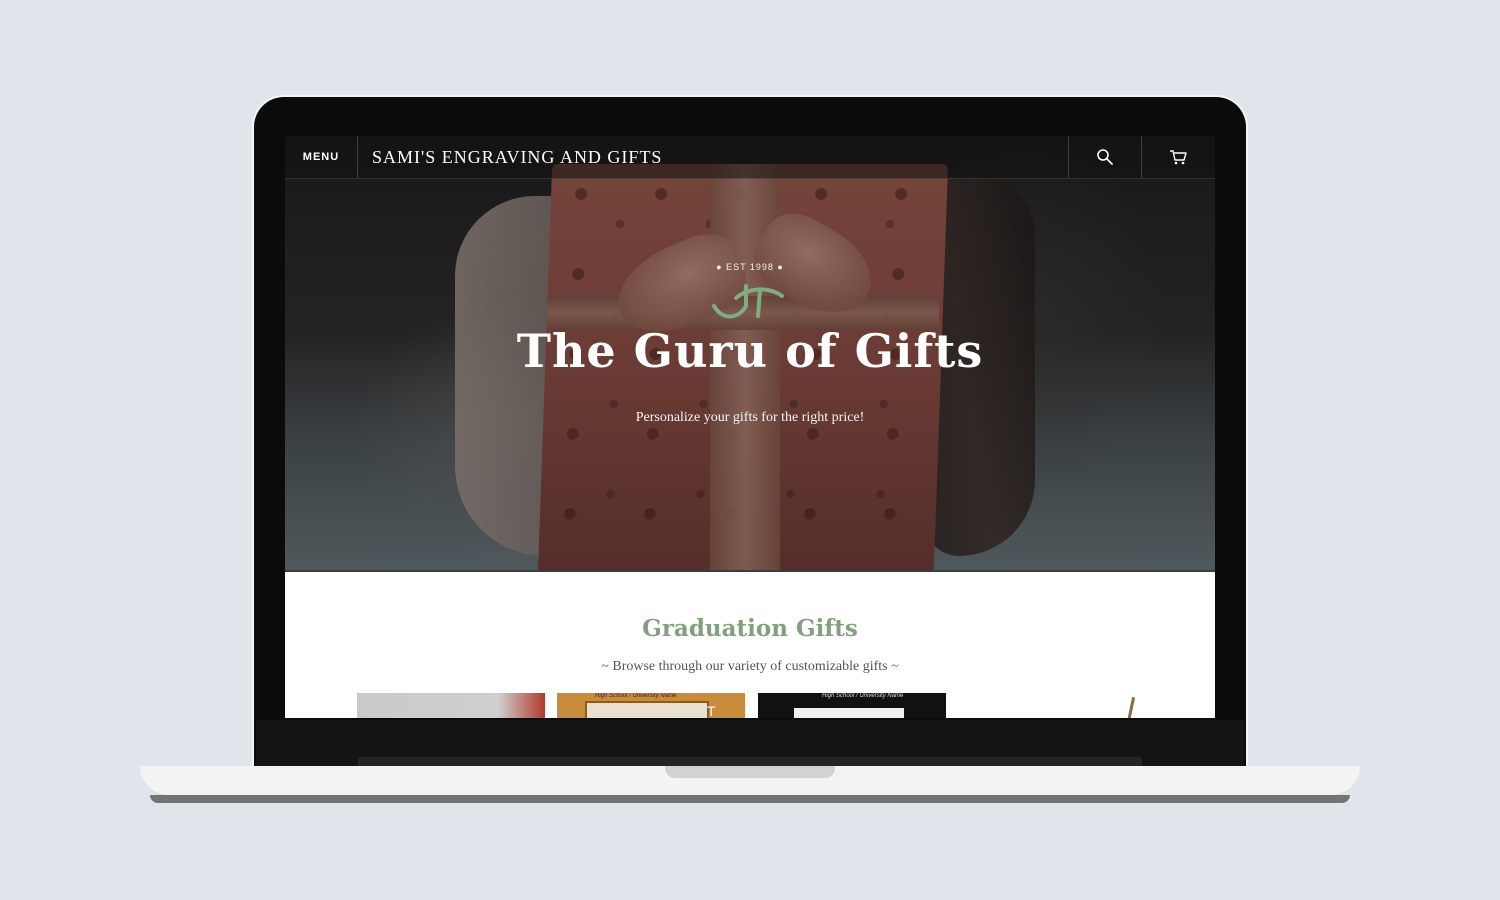 The width and height of the screenshot is (1500, 900). I want to click on logo-icon, so click(748, 301).